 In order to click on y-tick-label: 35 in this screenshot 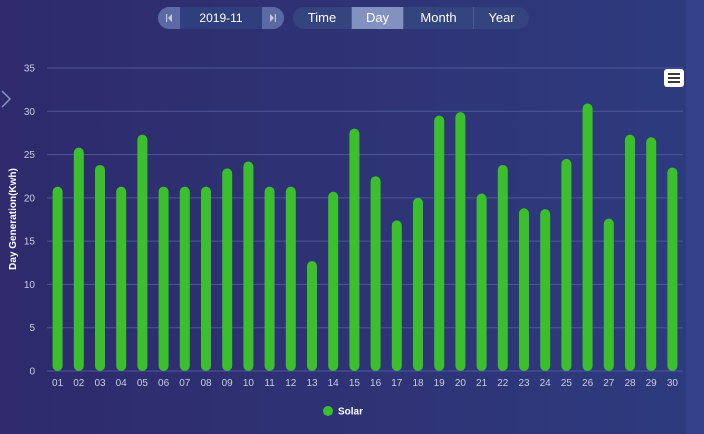, I will do `click(30, 69)`.